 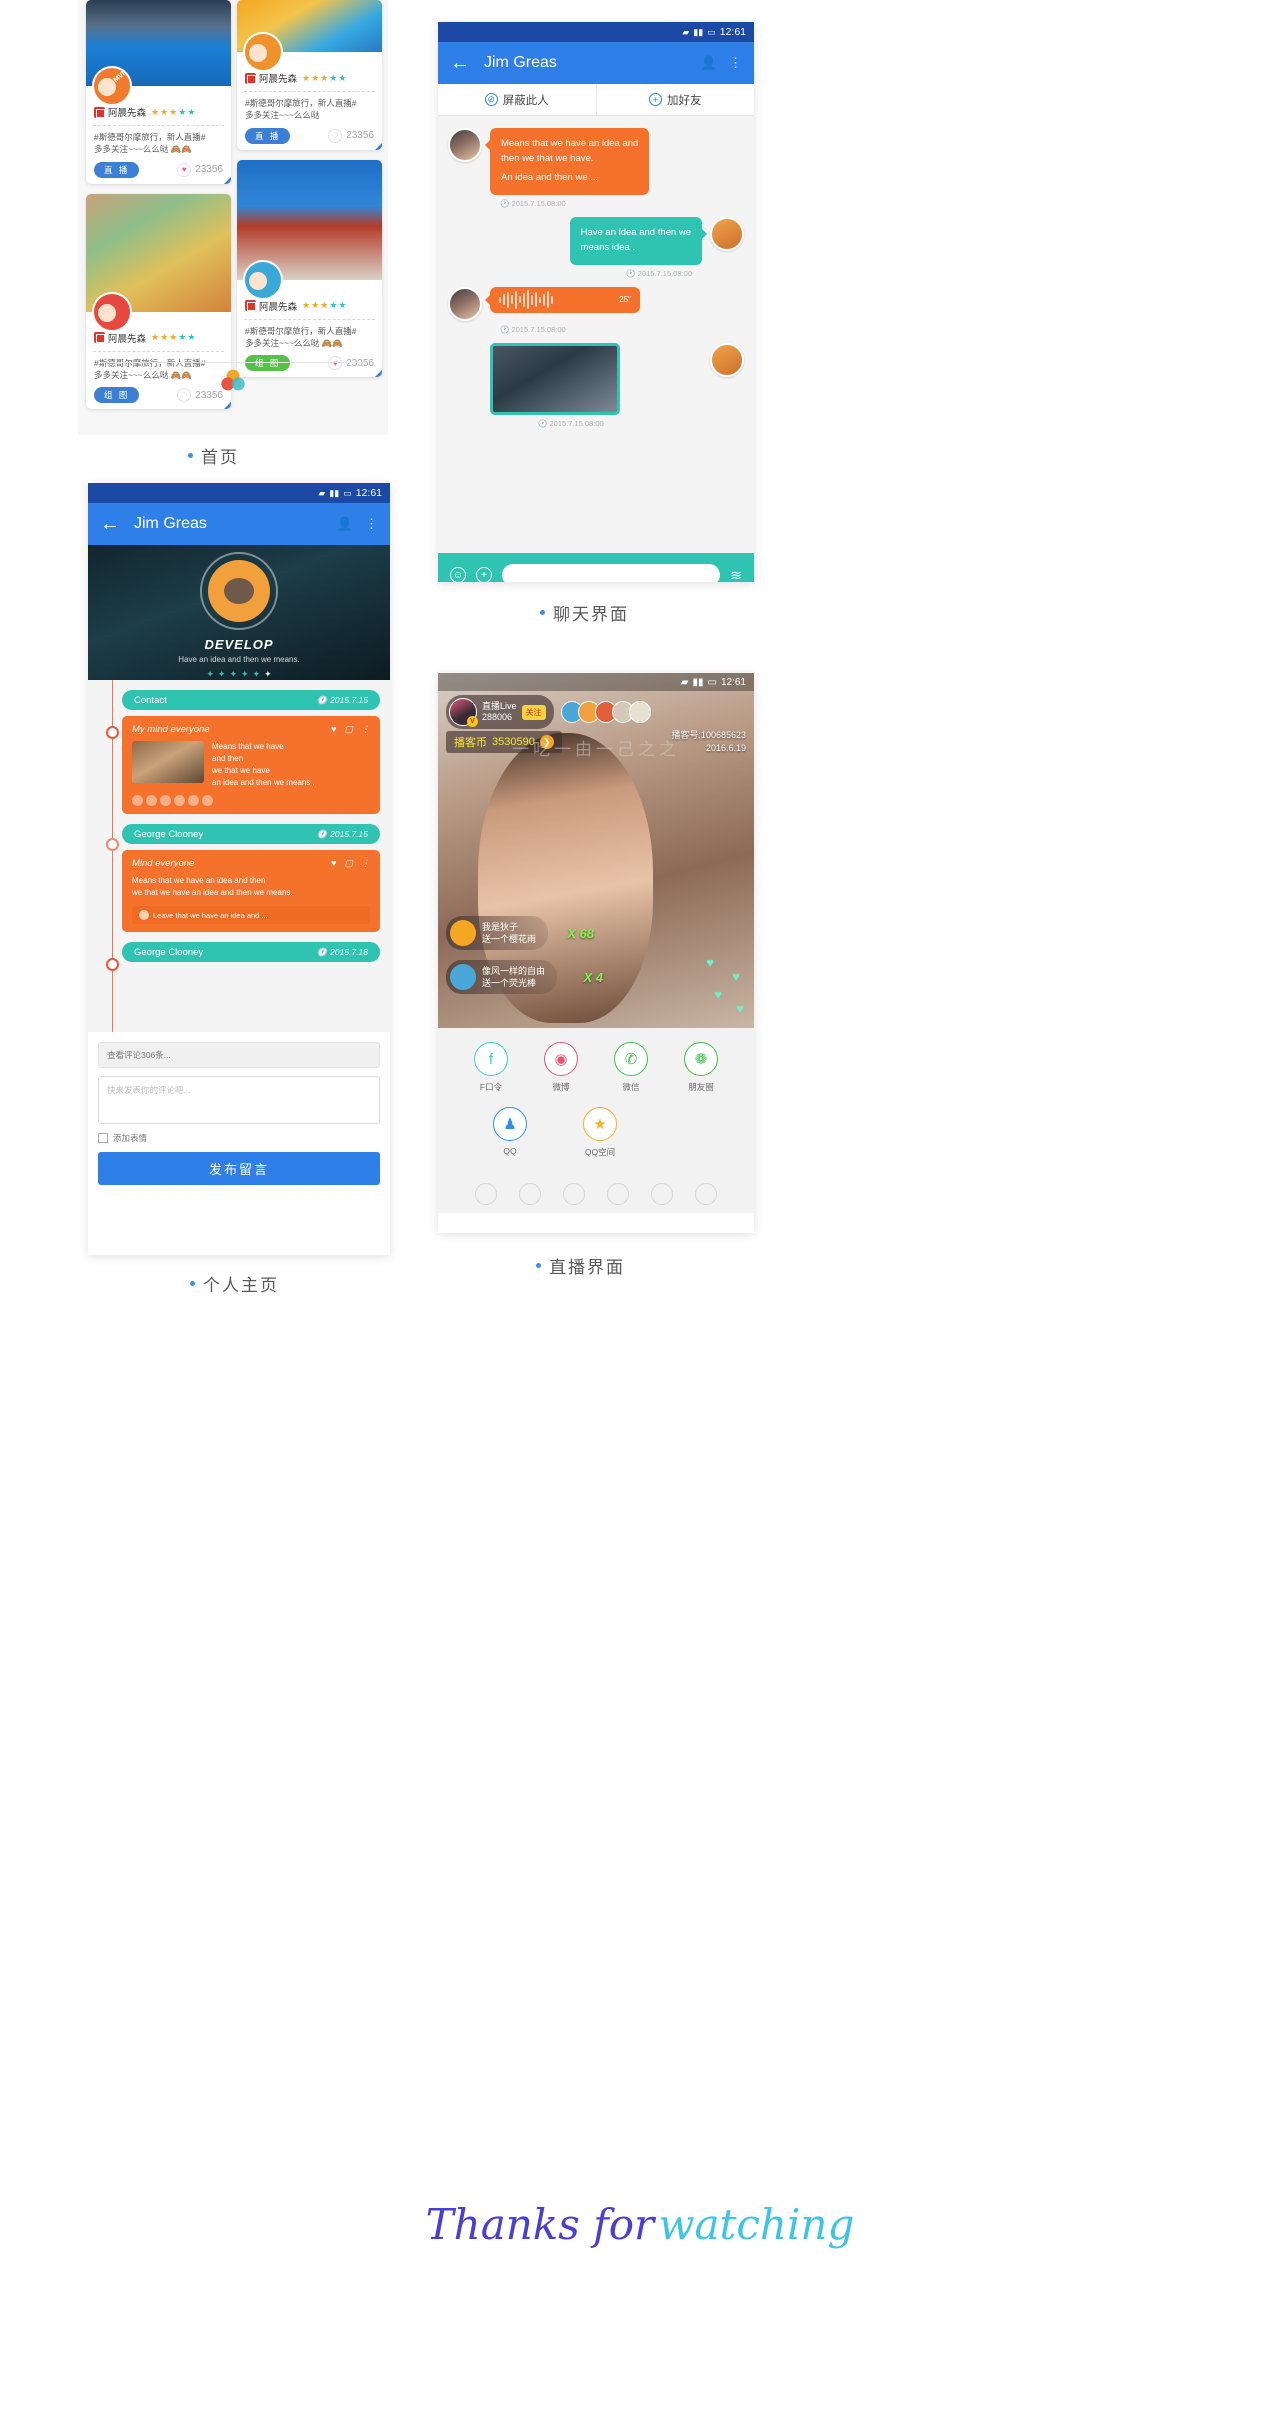 I want to click on message-bubble: Have an idea and then we means idea ., so click(x=638, y=241).